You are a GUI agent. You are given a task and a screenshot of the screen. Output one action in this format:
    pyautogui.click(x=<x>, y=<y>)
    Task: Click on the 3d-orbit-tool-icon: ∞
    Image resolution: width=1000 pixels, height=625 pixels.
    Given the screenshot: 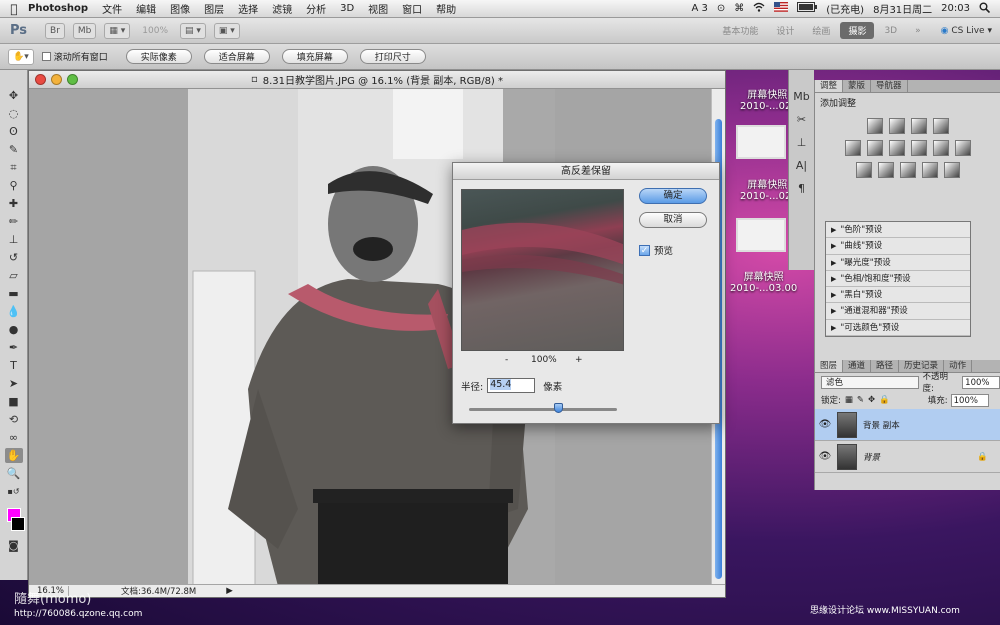 What is the action you would take?
    pyautogui.click(x=14, y=437)
    